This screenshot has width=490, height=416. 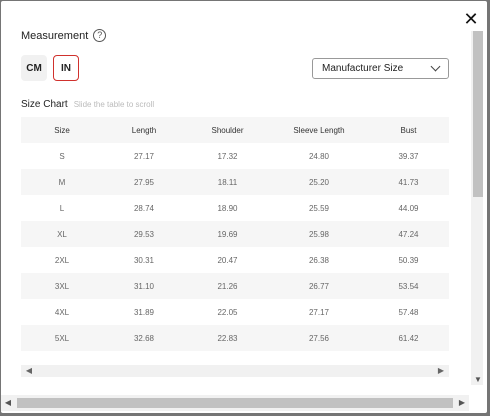 What do you see at coordinates (408, 260) in the screenshot?
I see `table-cell: 50.39` at bounding box center [408, 260].